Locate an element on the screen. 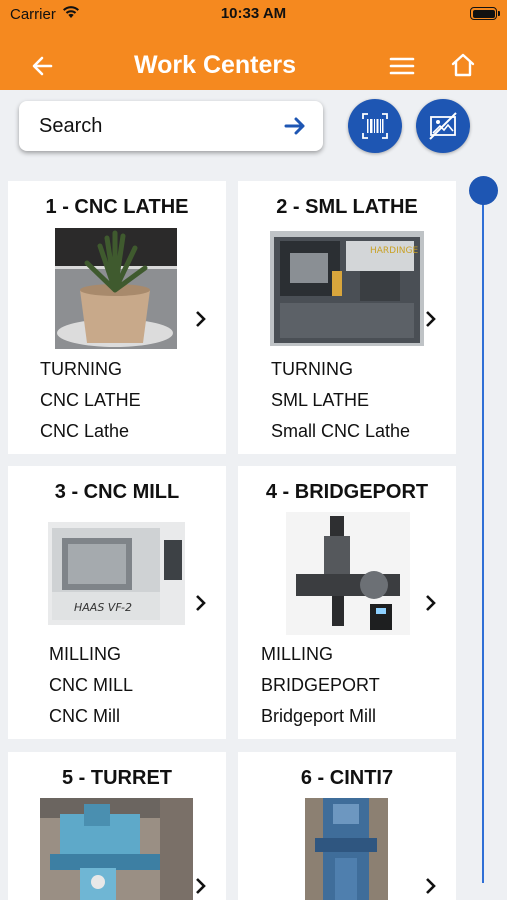  card-machine-type: SML LATHE is located at coordinates (320, 400).